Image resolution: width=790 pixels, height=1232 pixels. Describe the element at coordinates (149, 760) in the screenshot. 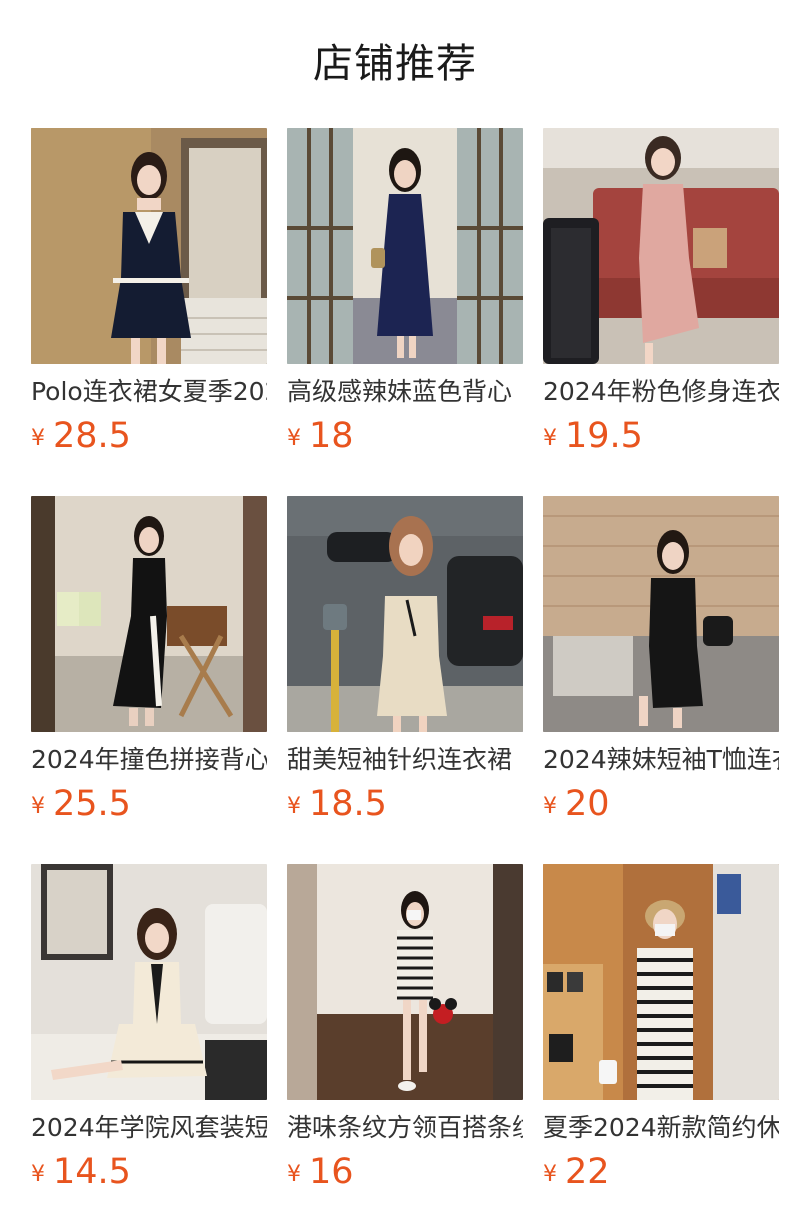

I see `product-name: 2024年撞色拼接背心` at that location.